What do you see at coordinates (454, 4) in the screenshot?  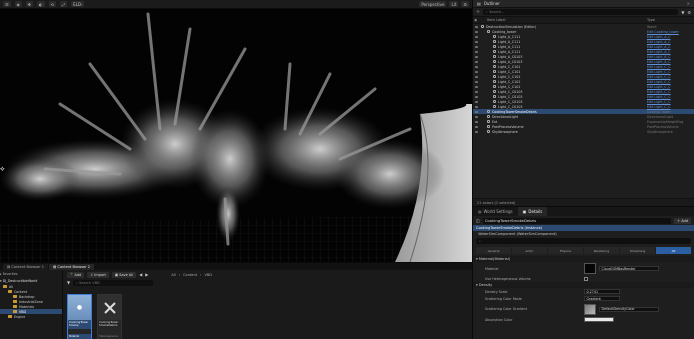 I see `lit-mode-button: Lit` at bounding box center [454, 4].